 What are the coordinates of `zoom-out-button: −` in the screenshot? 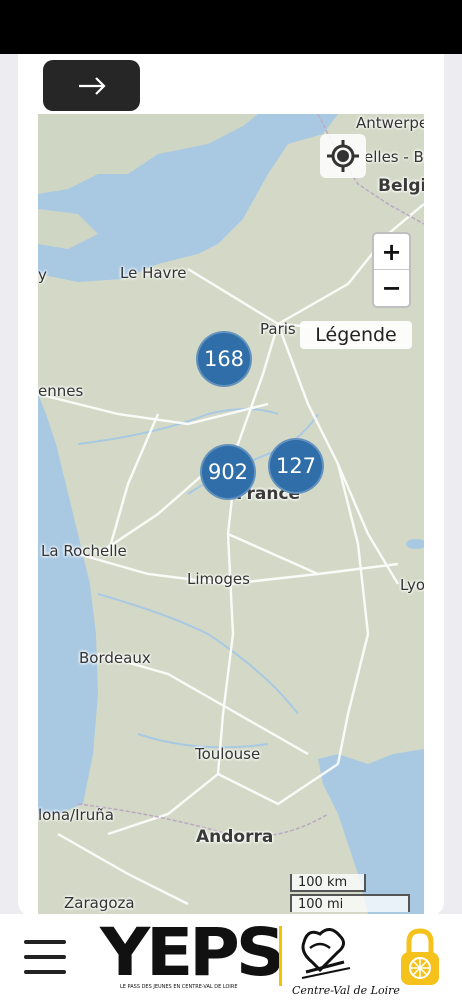 It's located at (391, 288).